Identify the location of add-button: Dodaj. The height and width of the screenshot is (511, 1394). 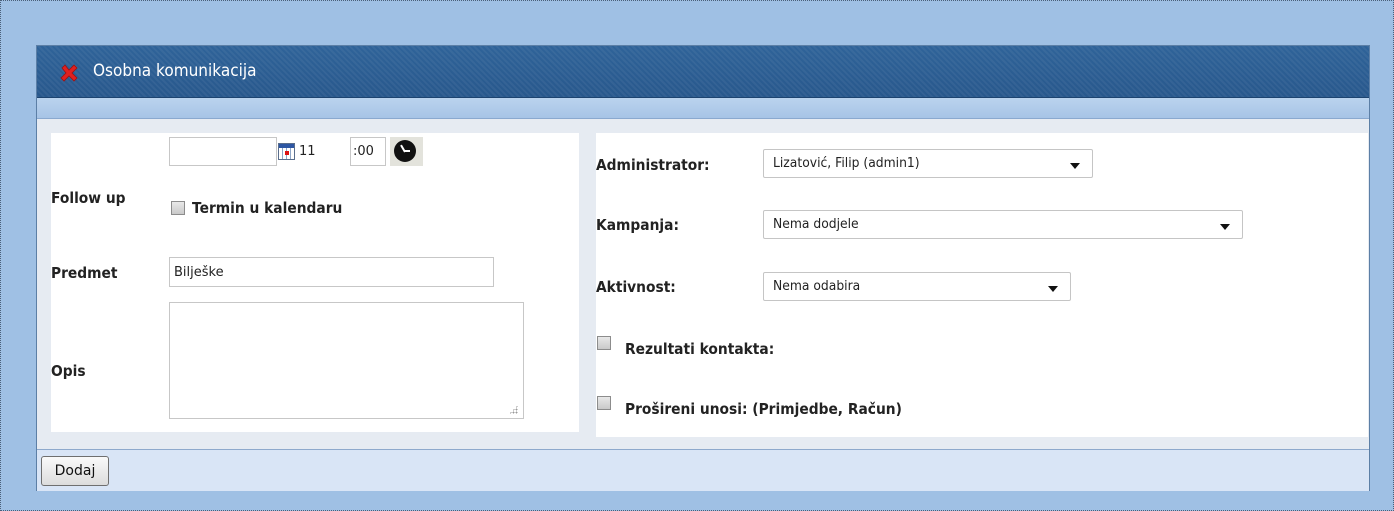
(75, 471).